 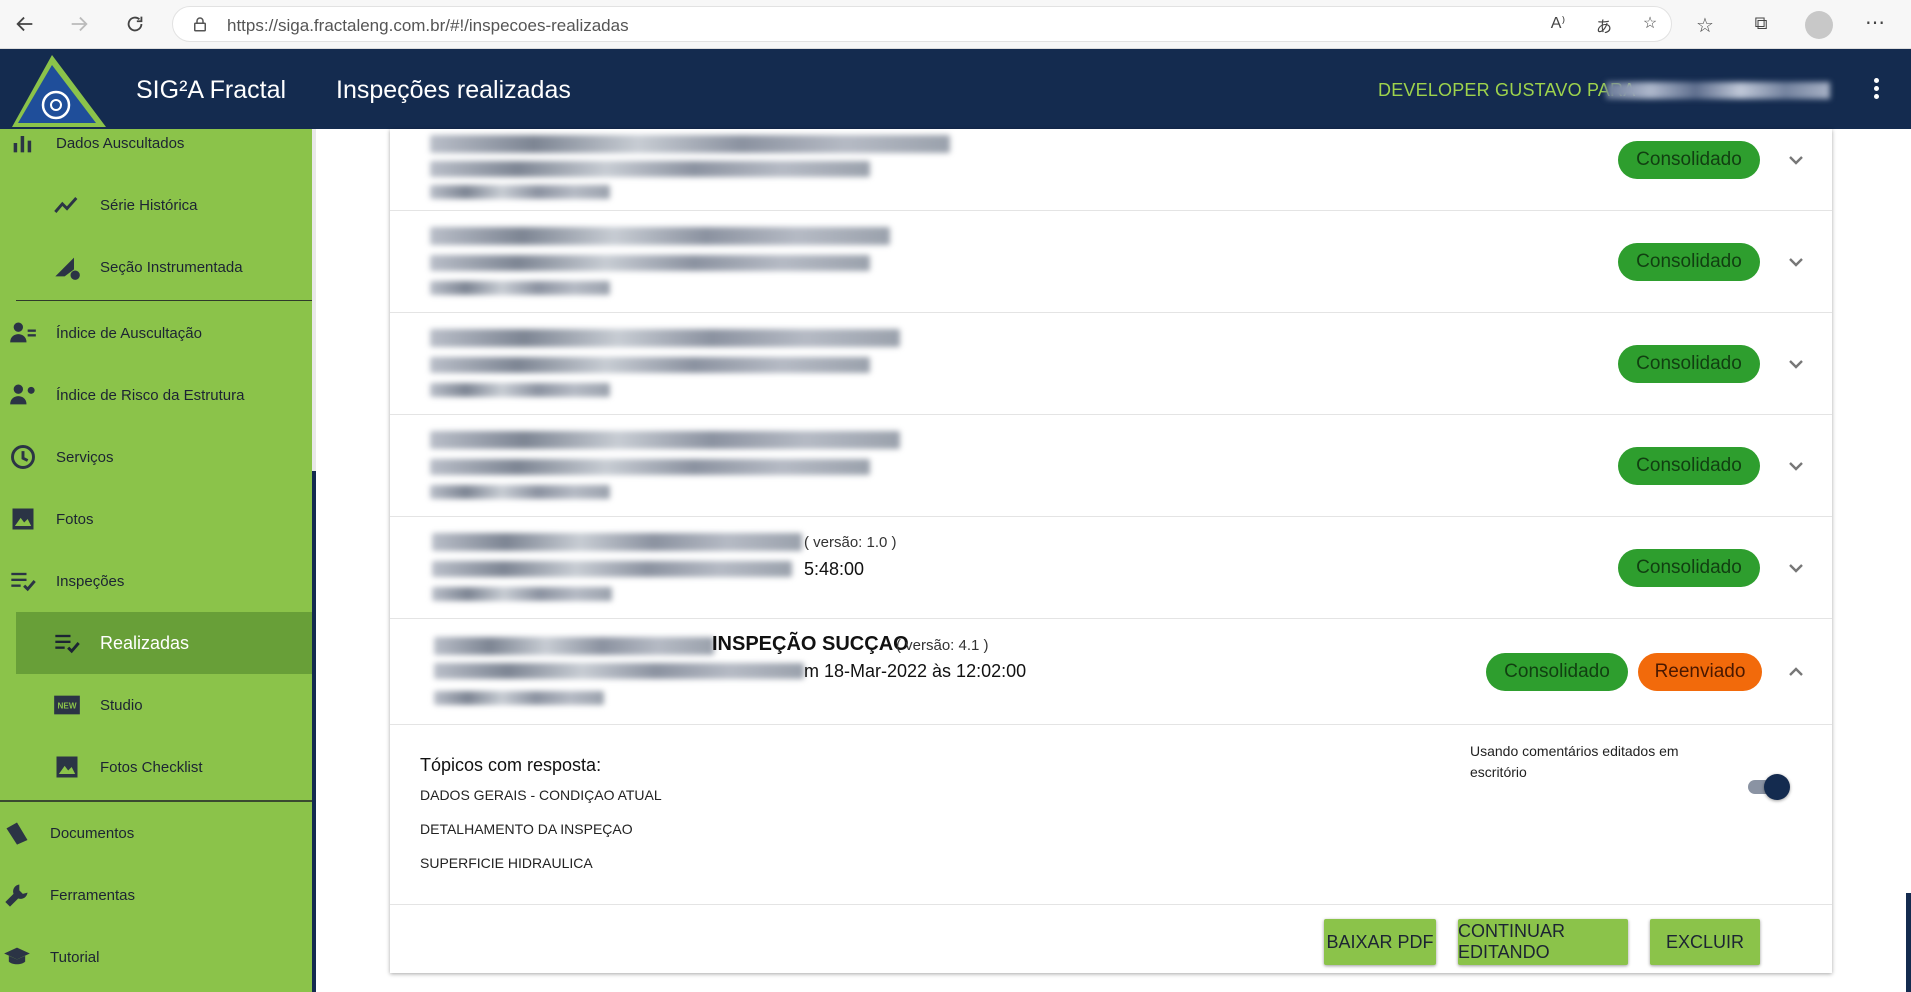 What do you see at coordinates (17, 833) in the screenshot?
I see `documents-icon` at bounding box center [17, 833].